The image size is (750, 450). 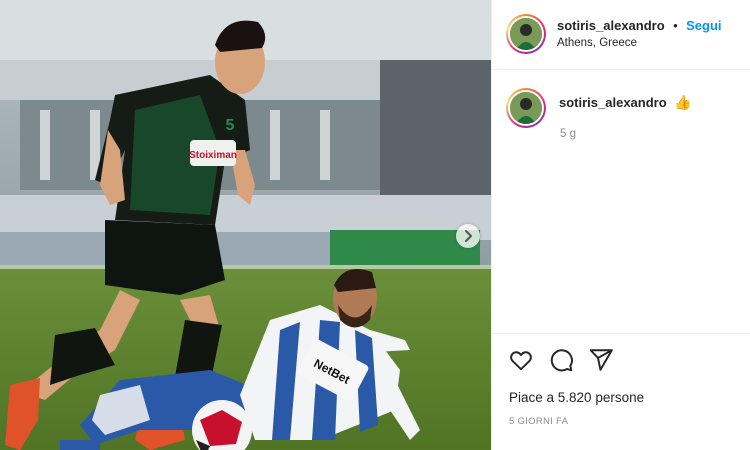 What do you see at coordinates (683, 102) in the screenshot?
I see `thumbs-up-emoji: 👍` at bounding box center [683, 102].